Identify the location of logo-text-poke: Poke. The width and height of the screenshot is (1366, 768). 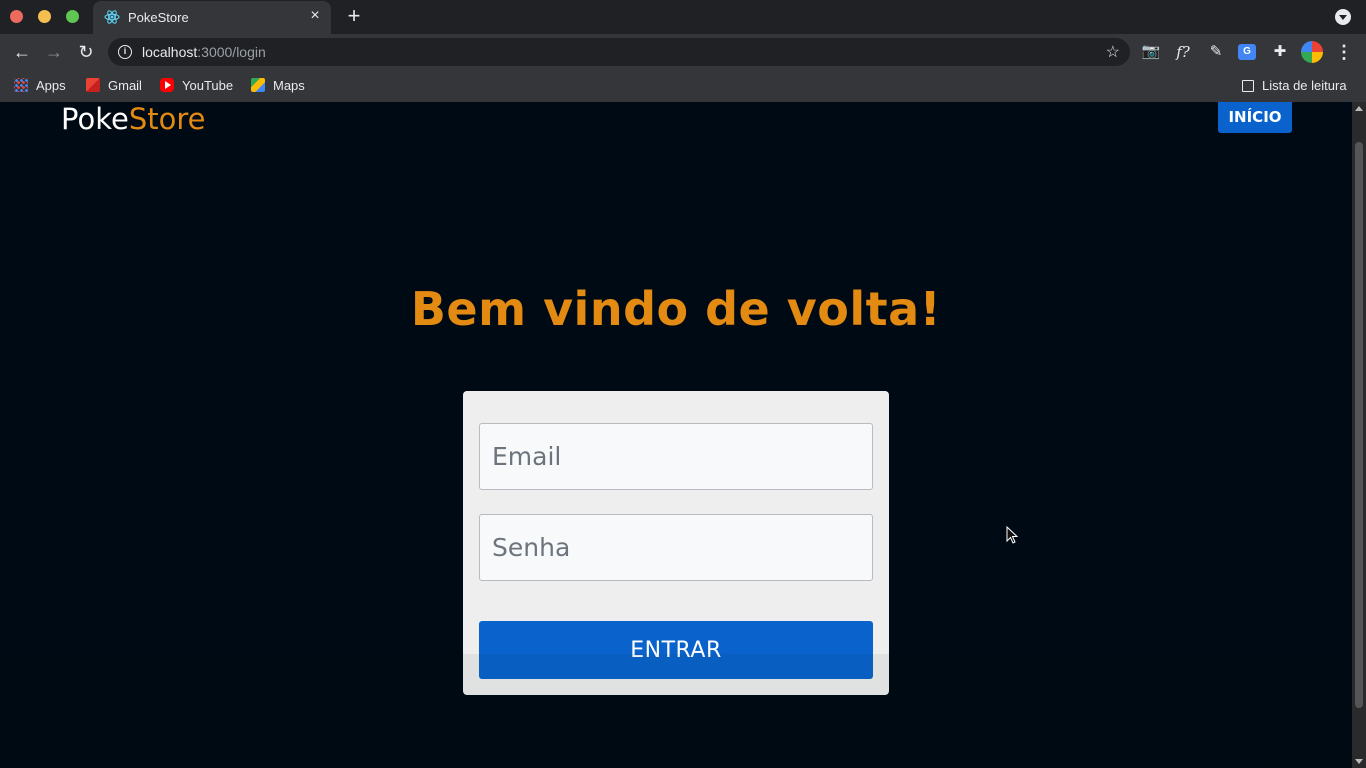
(95, 119).